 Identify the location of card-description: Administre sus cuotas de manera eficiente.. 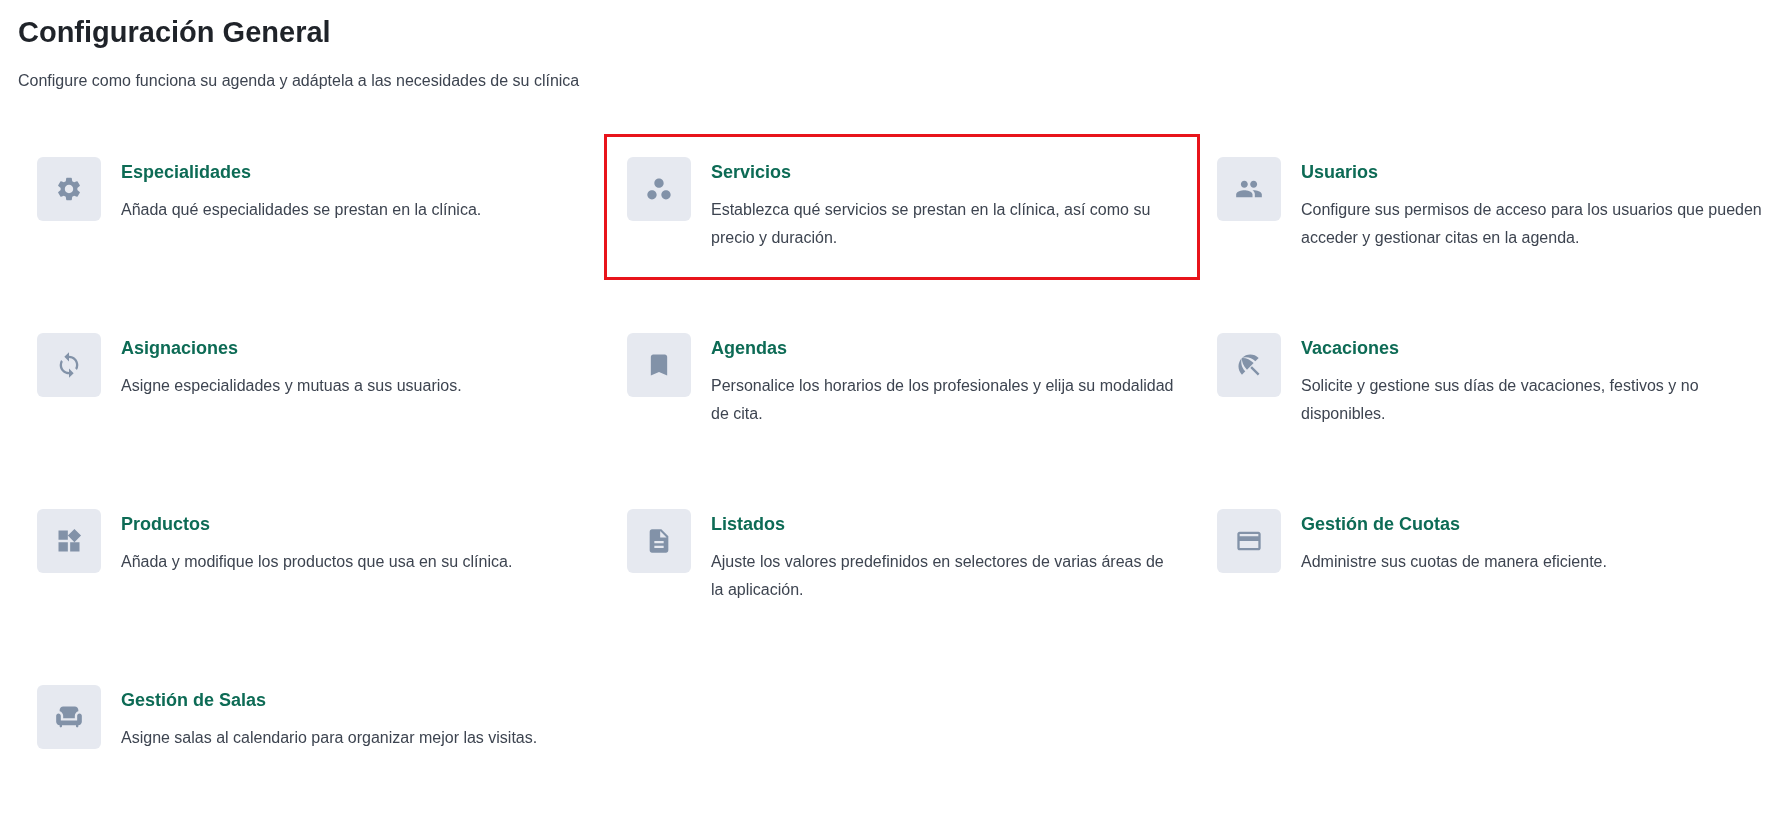
(1454, 561).